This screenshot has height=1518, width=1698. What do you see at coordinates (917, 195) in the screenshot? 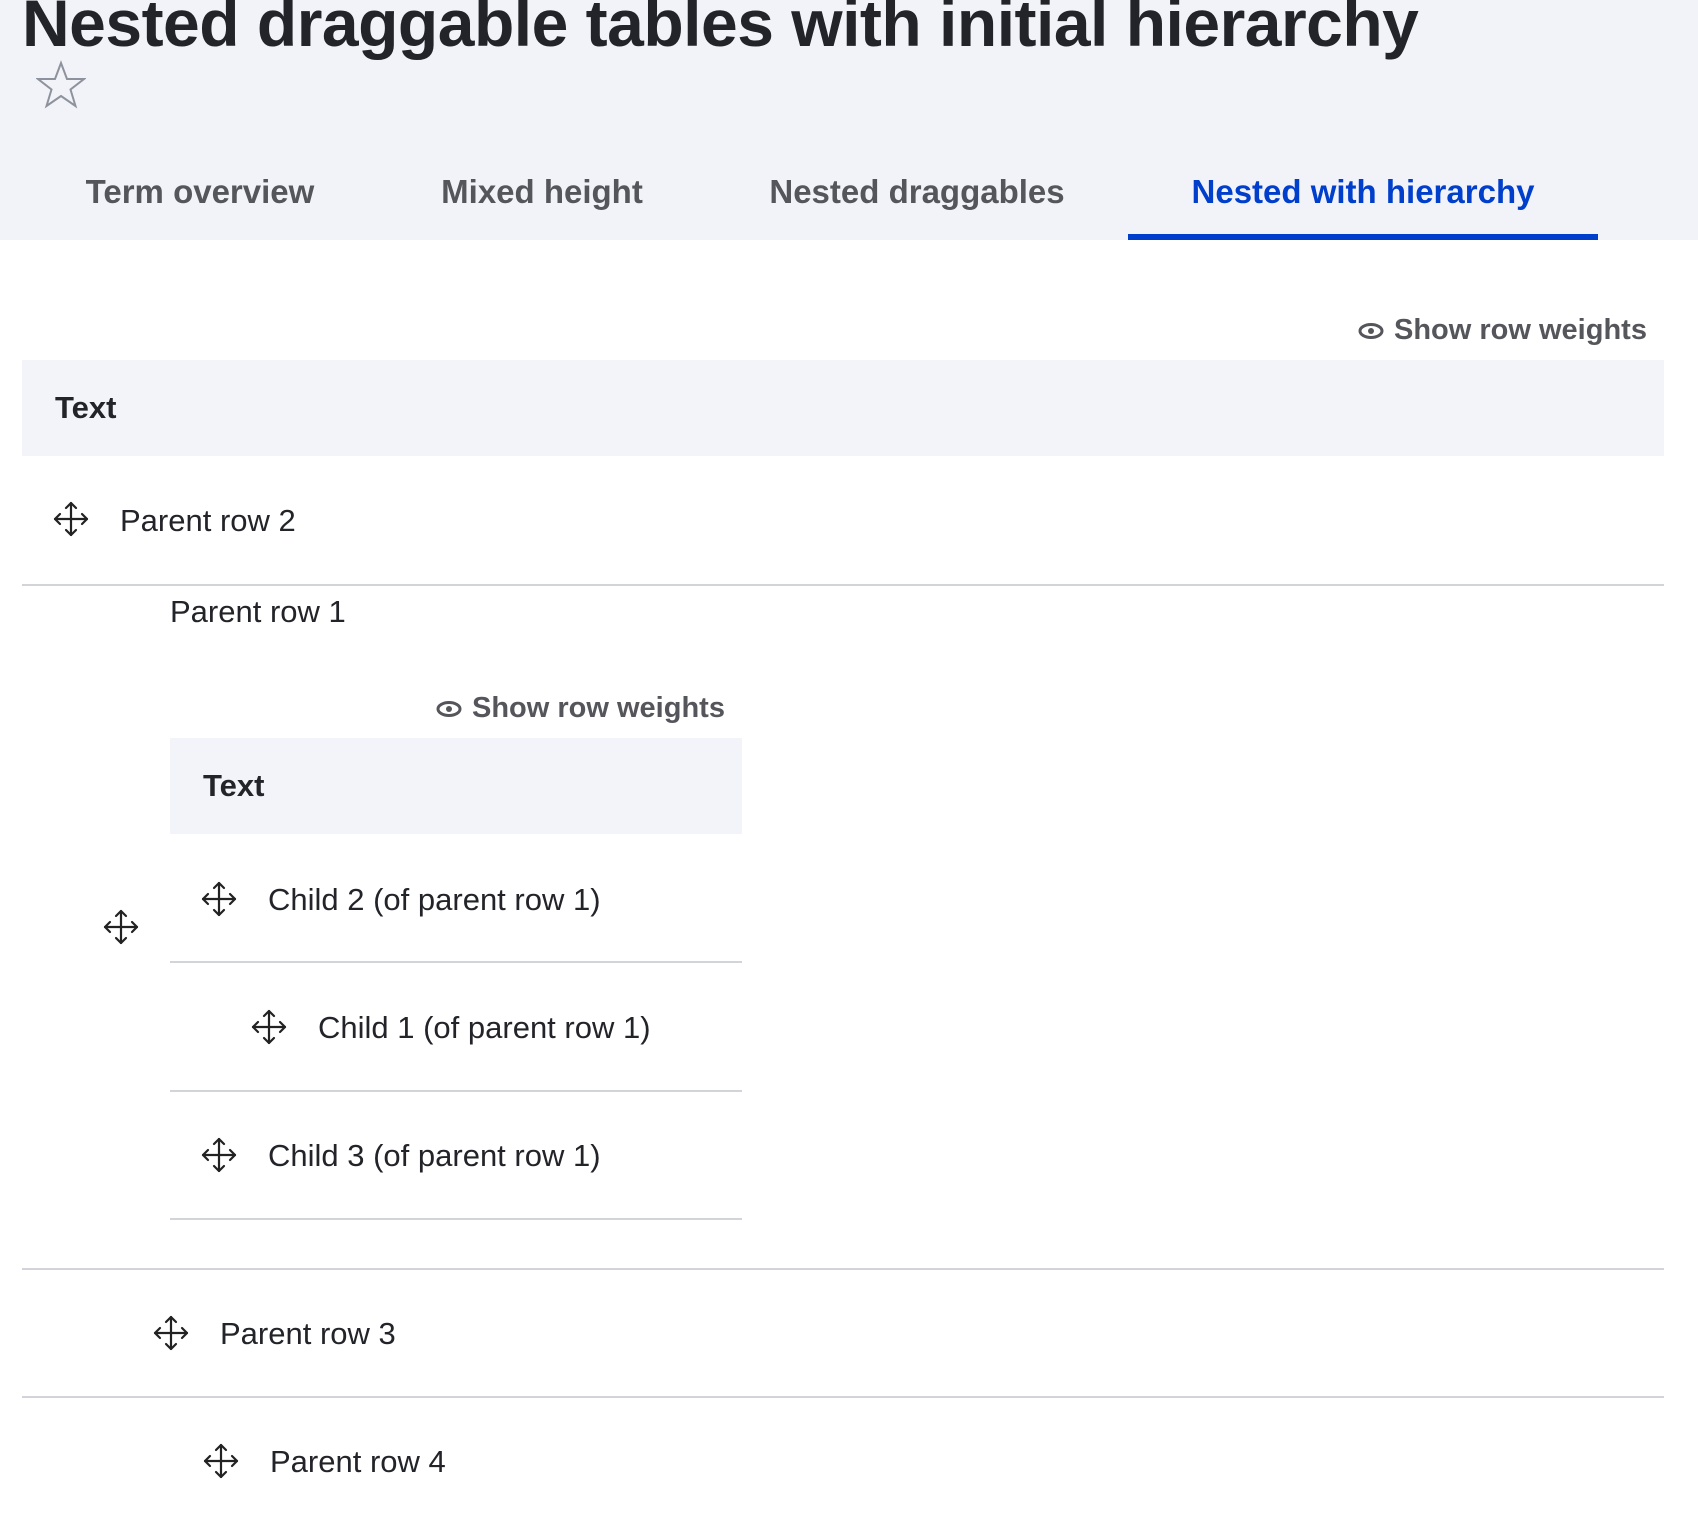
I see `tab-nested-draggables: Nested draggables` at bounding box center [917, 195].